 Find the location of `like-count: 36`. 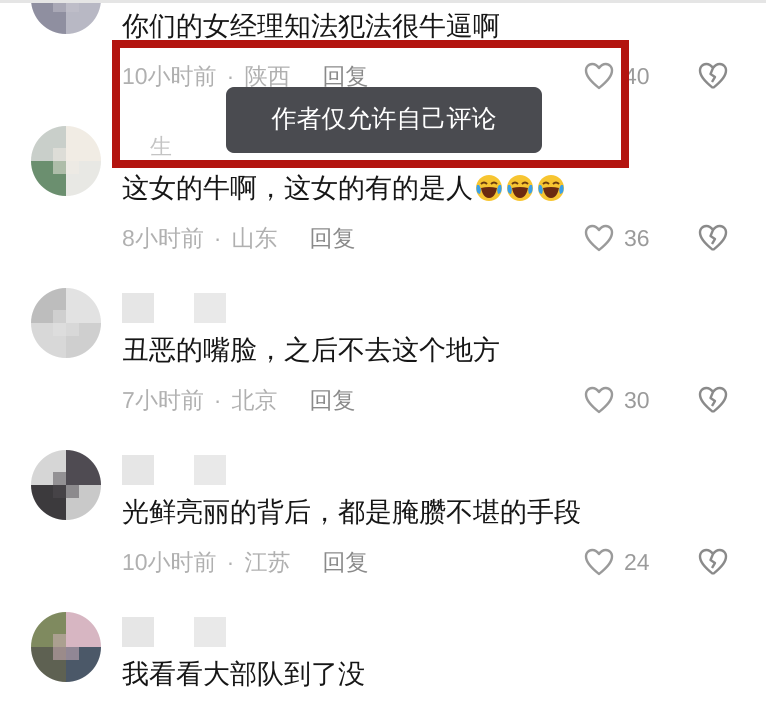

like-count: 36 is located at coordinates (637, 238).